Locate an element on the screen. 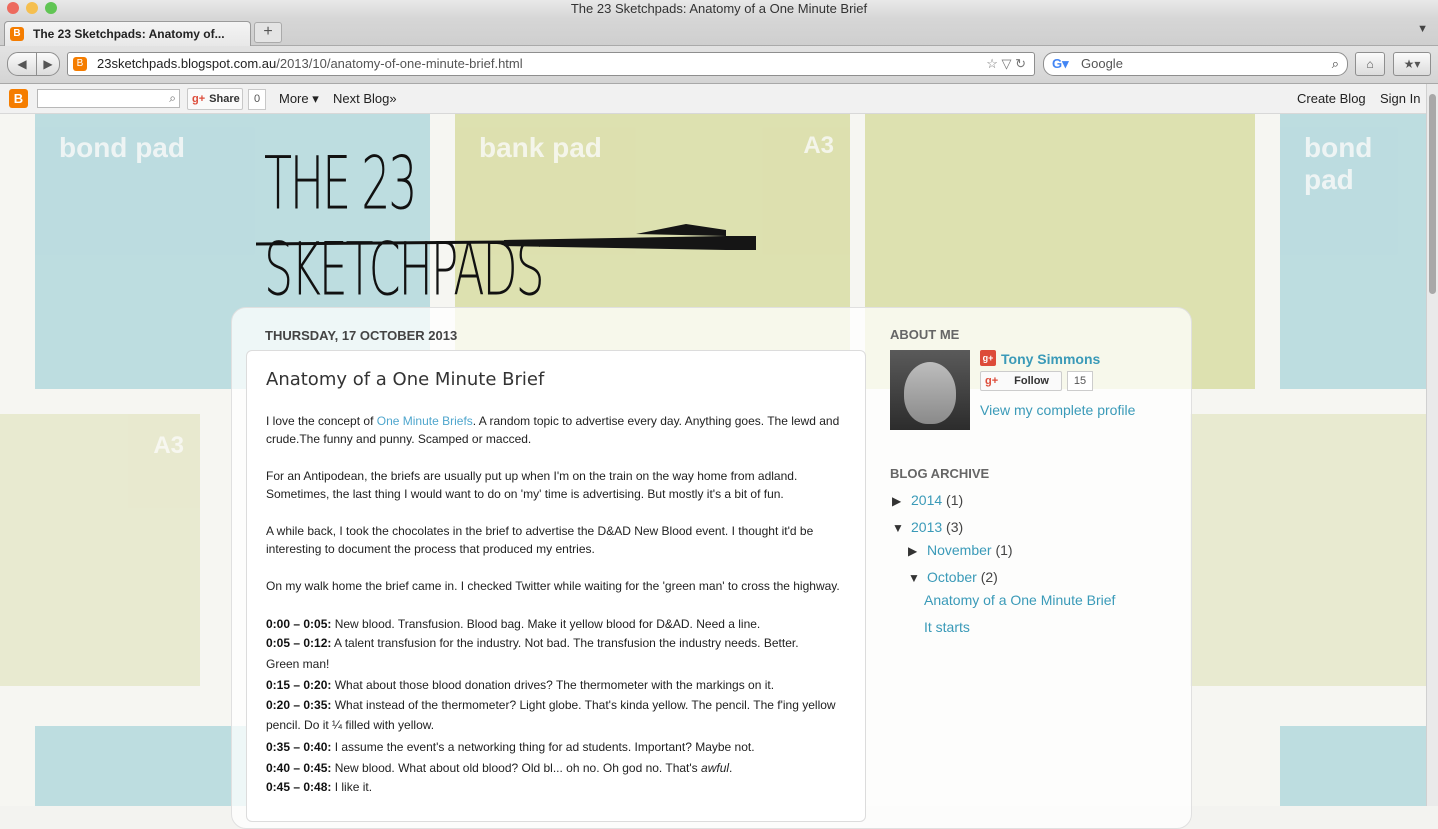 Image resolution: width=1438 pixels, height=829 pixels. tab-bar: B The 23 Sketchpads: Anatomy of... + ▼ is located at coordinates (719, 32).